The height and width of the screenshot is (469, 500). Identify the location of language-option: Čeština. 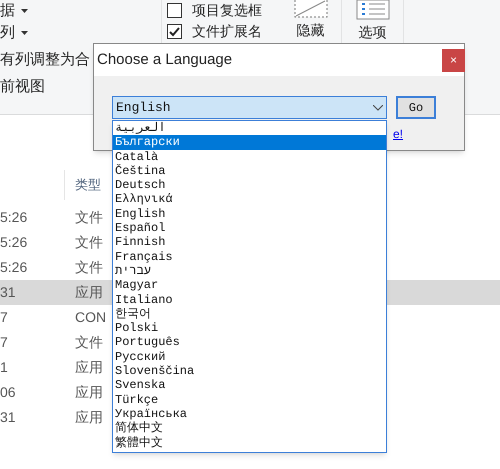
(249, 171).